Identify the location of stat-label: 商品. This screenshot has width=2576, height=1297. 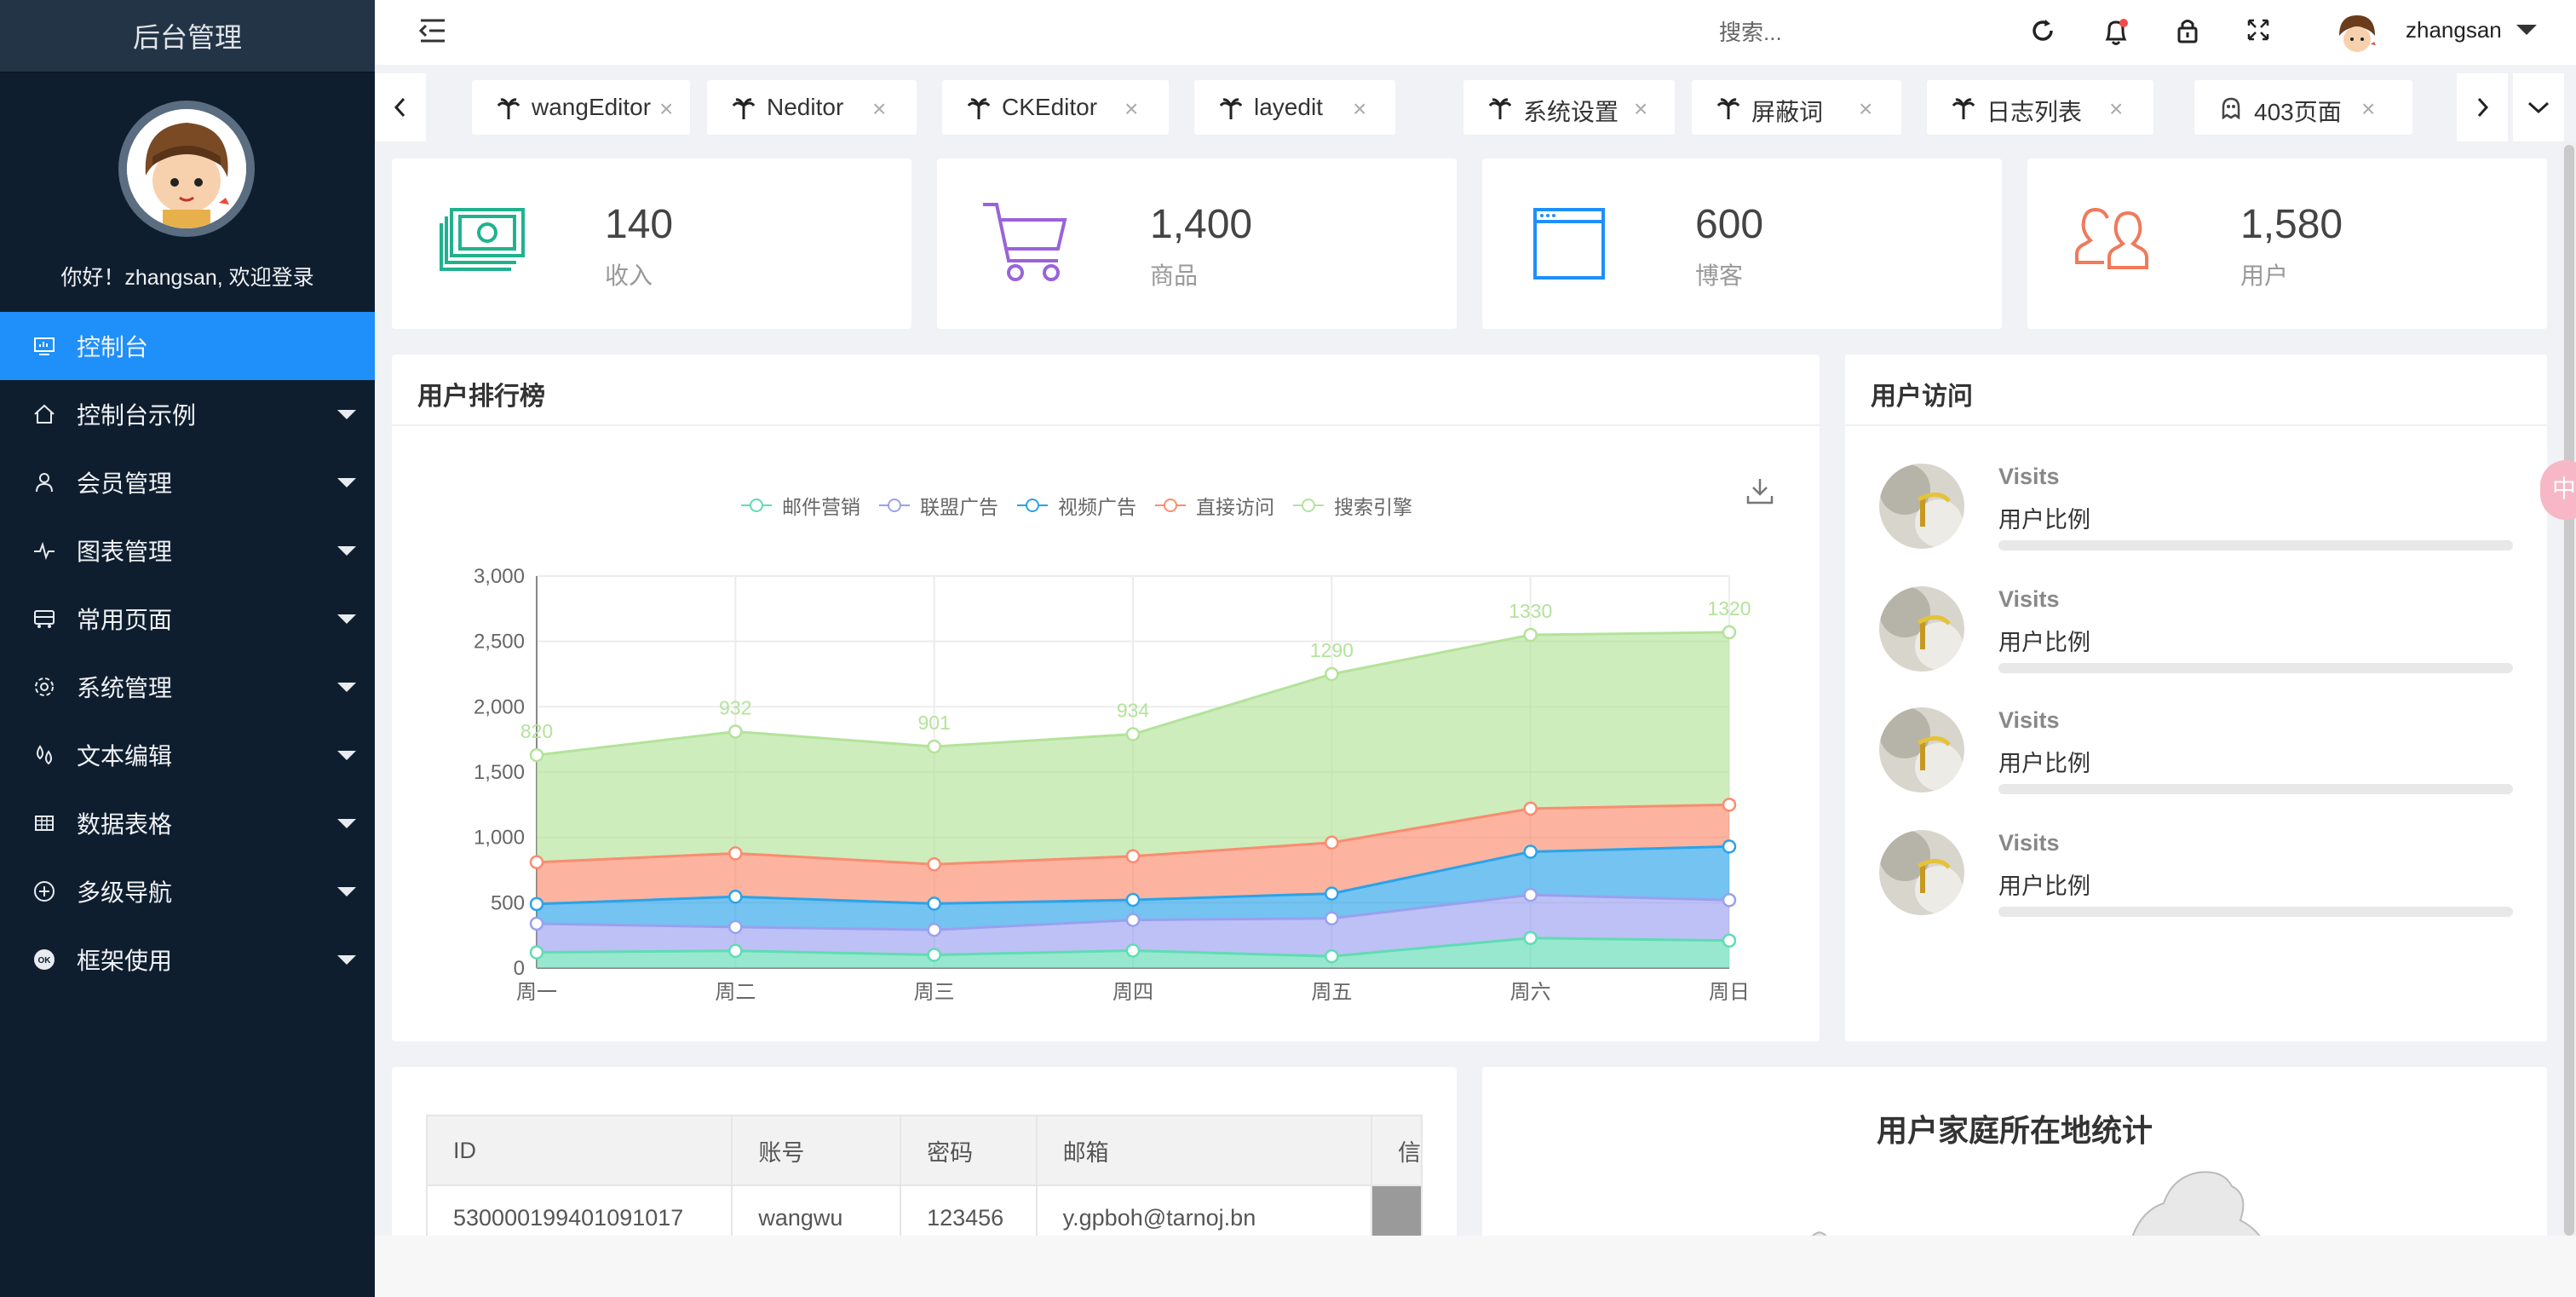
(1174, 275).